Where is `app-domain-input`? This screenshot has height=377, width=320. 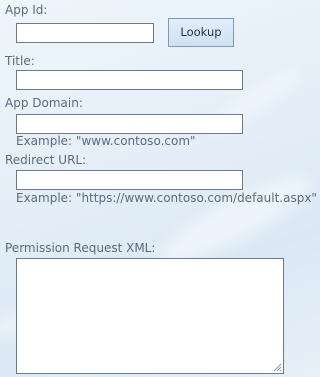
app-domain-input is located at coordinates (129, 124).